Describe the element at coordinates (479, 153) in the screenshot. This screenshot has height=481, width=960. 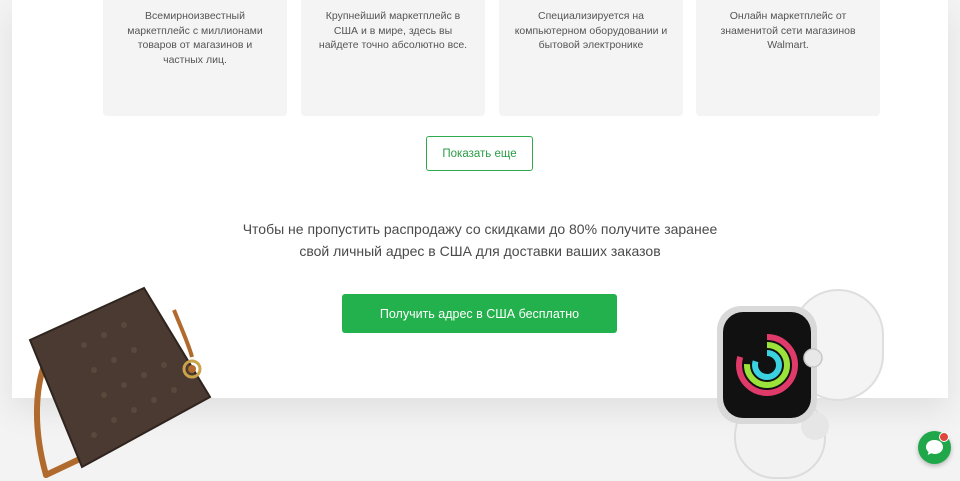
I see `show-more-button: Показать еще` at that location.